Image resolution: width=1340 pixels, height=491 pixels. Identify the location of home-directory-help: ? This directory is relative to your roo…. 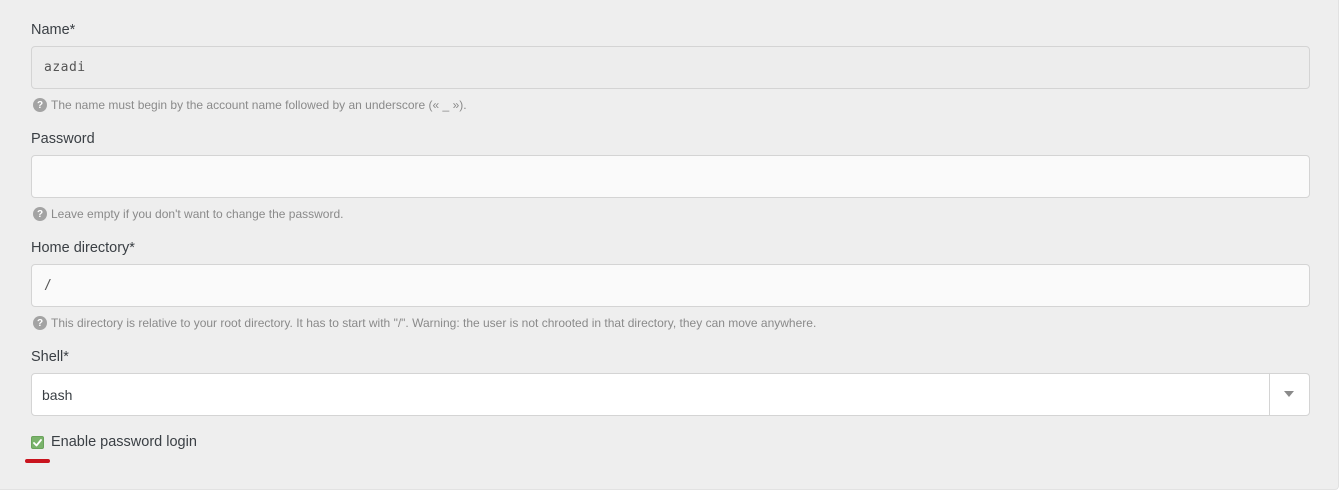
(424, 323).